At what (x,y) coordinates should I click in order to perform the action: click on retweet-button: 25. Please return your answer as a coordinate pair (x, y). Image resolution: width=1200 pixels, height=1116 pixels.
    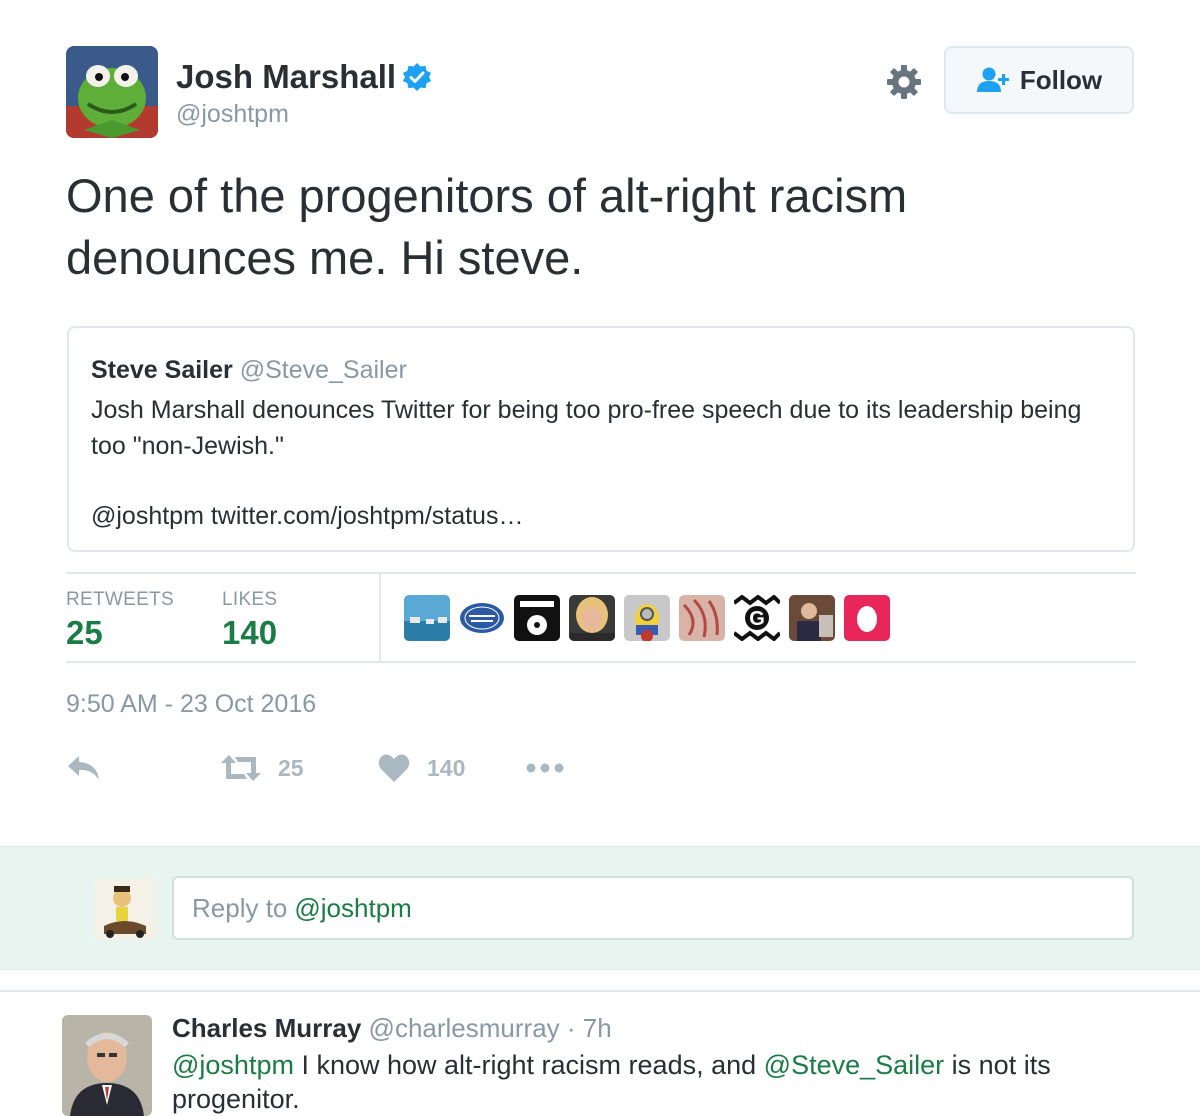
    Looking at the image, I should click on (262, 768).